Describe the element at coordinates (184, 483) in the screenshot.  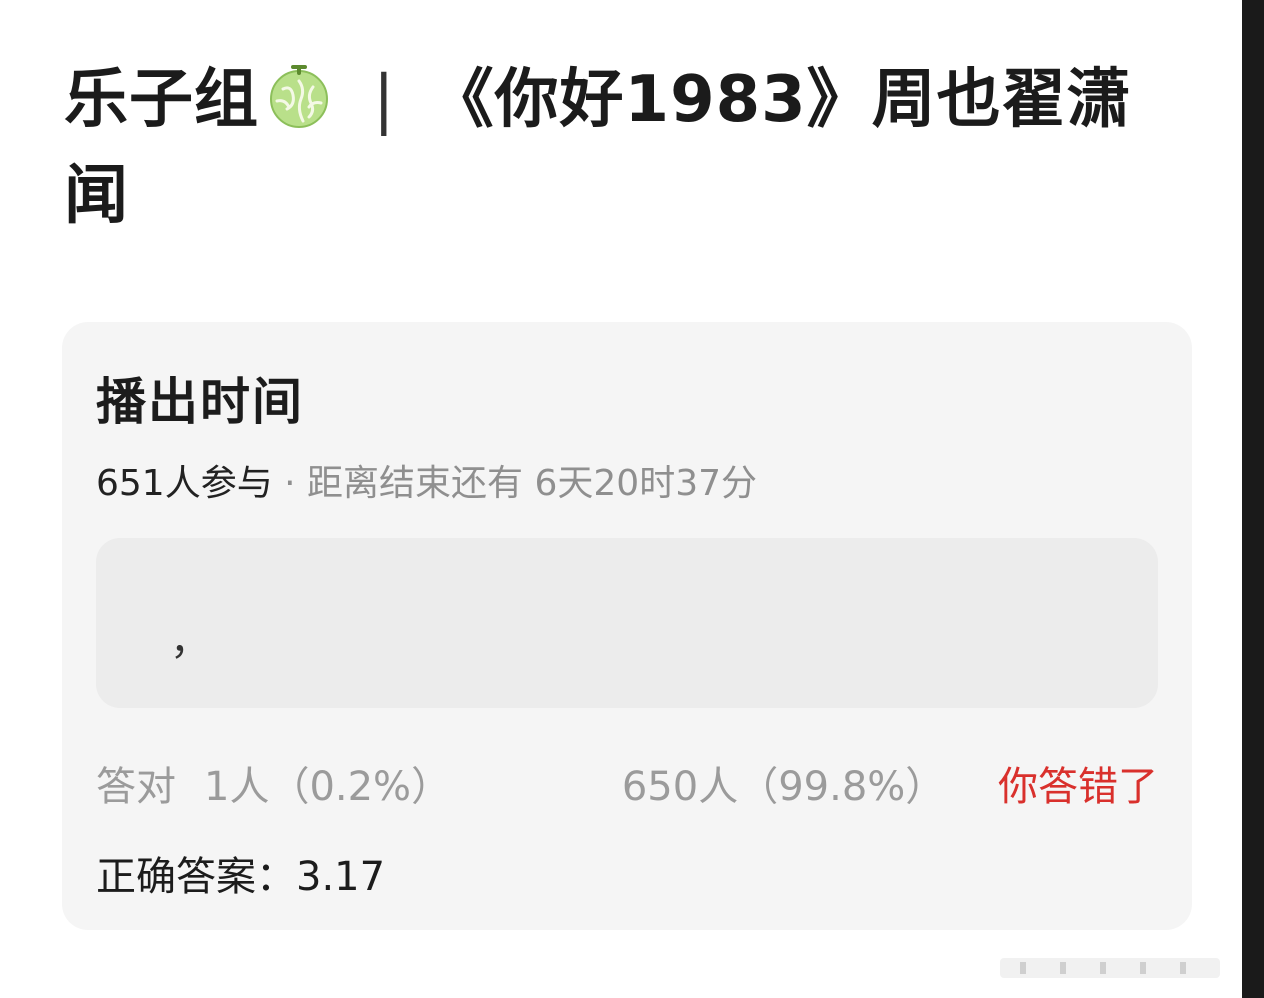
I see `participant-count: 651人参与` at that location.